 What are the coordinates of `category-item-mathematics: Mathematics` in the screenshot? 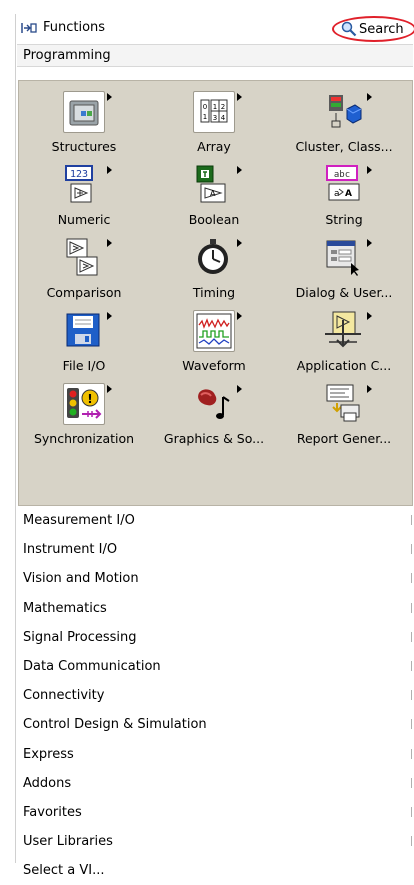 It's located at (214, 608).